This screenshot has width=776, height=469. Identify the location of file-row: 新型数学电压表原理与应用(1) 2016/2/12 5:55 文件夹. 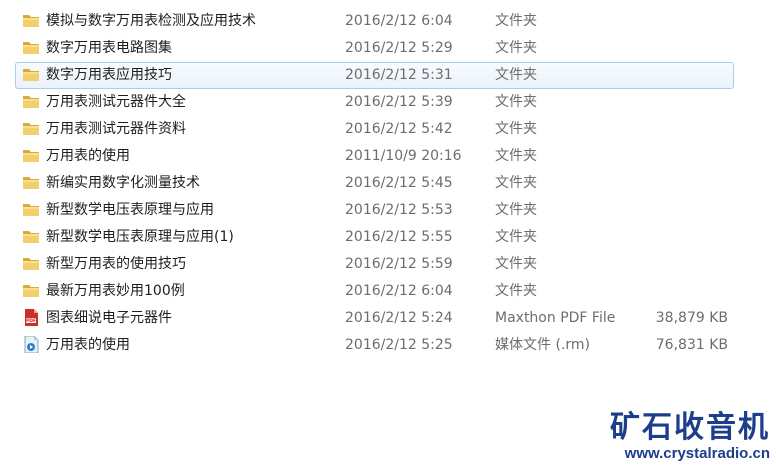
(388, 237).